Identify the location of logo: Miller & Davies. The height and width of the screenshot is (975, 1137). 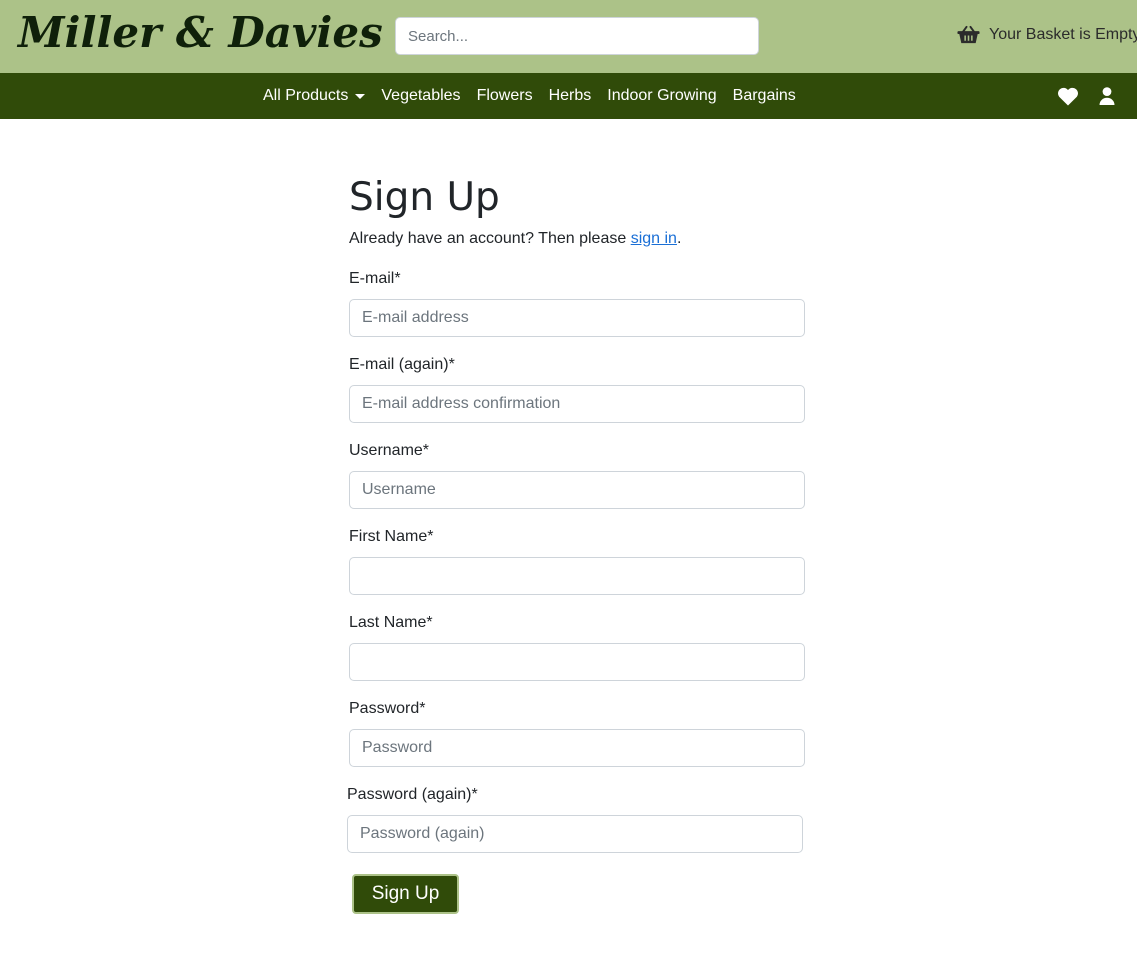
(200, 32).